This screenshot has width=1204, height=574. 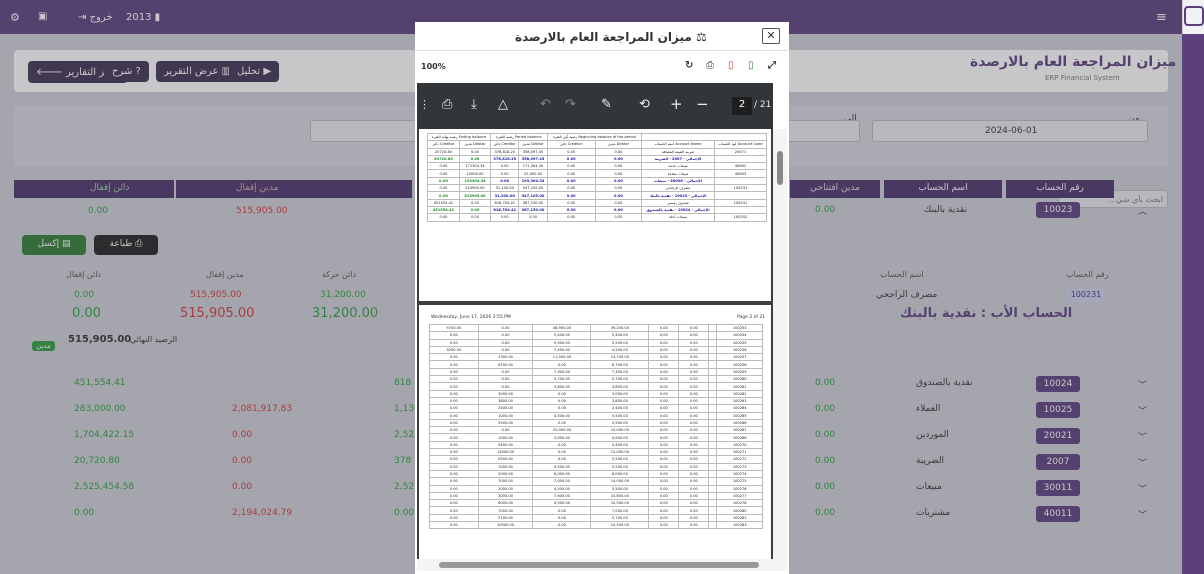 What do you see at coordinates (678, 151) in the screenshot?
I see `table-cell: ضريبة القيمة المضافة` at bounding box center [678, 151].